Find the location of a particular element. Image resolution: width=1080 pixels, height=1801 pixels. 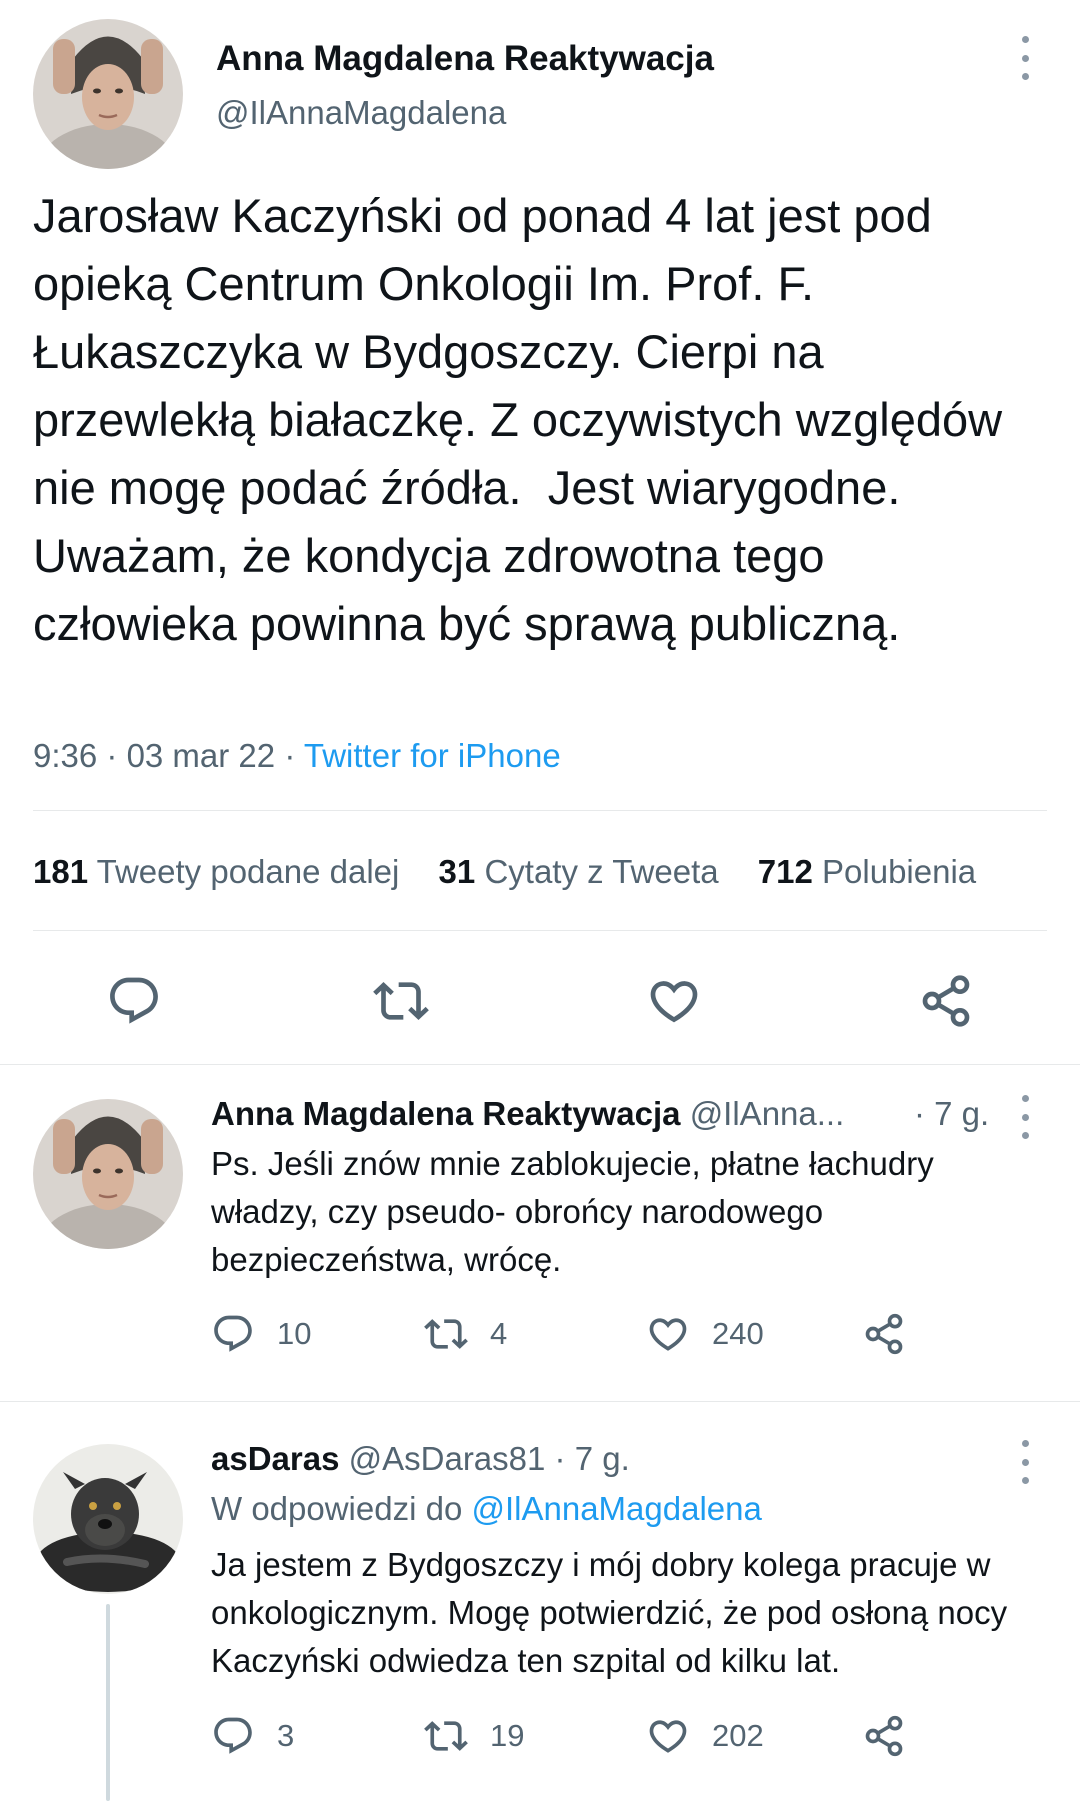

reply-to-handle-link: @IlAnnaMagdalena is located at coordinates (616, 1508).